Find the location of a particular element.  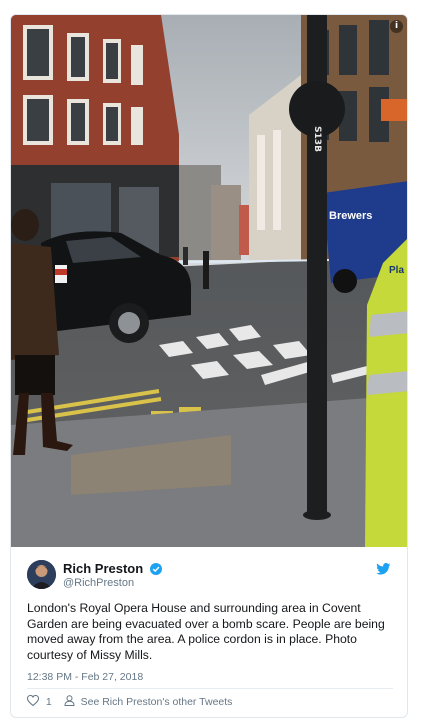

actions-row: 1 See Rich Preston's other Tweets is located at coordinates (129, 702).